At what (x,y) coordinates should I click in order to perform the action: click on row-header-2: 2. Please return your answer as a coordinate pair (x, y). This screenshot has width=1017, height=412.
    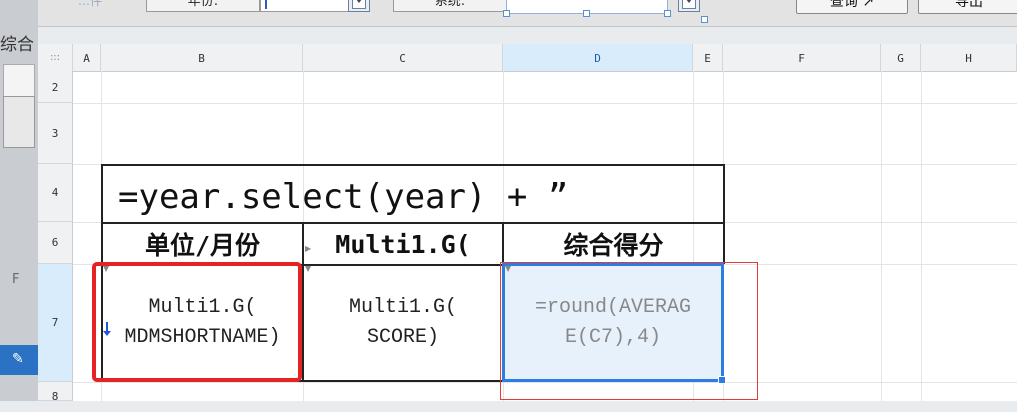
    Looking at the image, I should click on (55, 87).